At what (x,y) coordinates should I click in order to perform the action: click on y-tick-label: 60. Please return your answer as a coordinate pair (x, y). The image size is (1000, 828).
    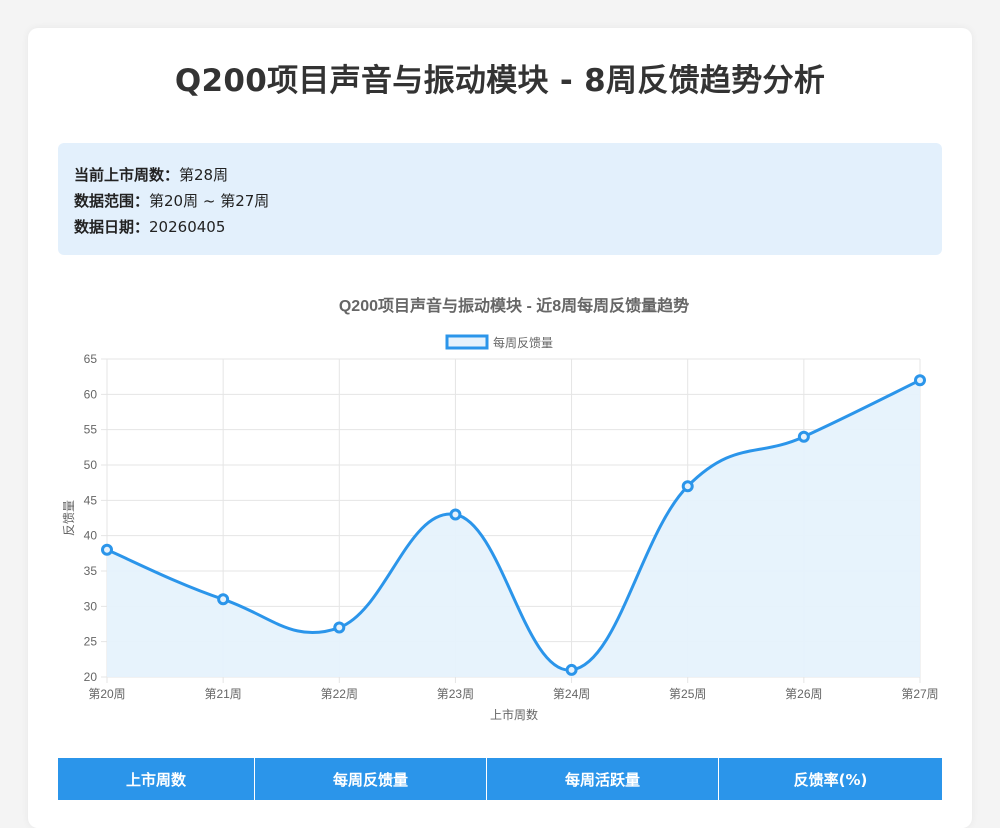
    Looking at the image, I should click on (91, 394).